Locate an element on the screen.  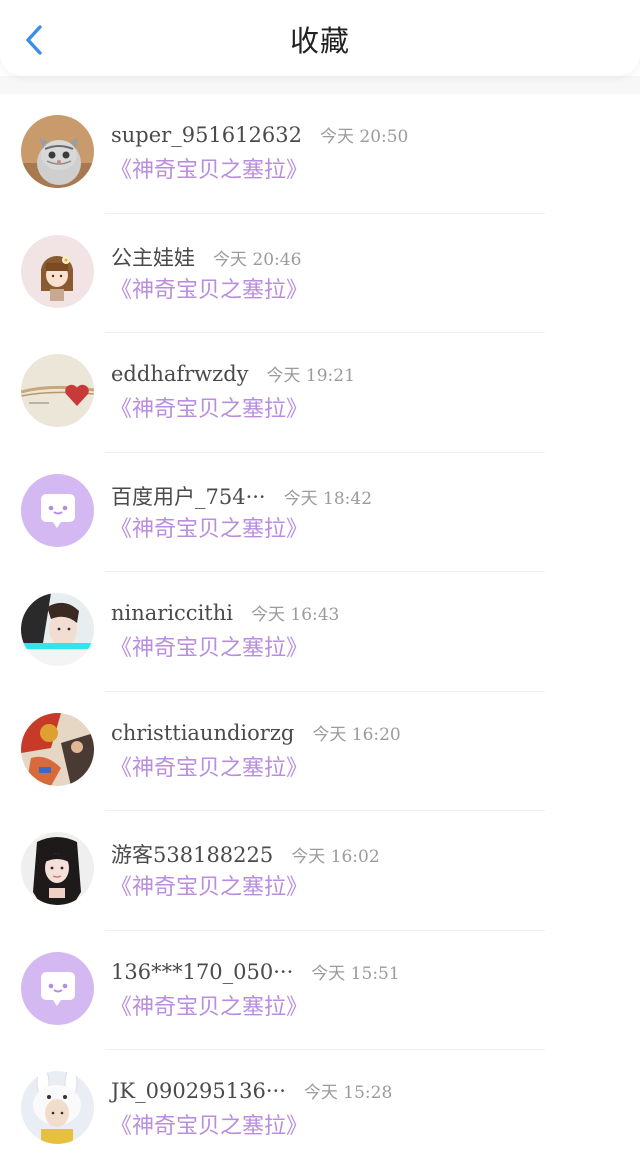
username: super_951612632 is located at coordinates (206, 135).